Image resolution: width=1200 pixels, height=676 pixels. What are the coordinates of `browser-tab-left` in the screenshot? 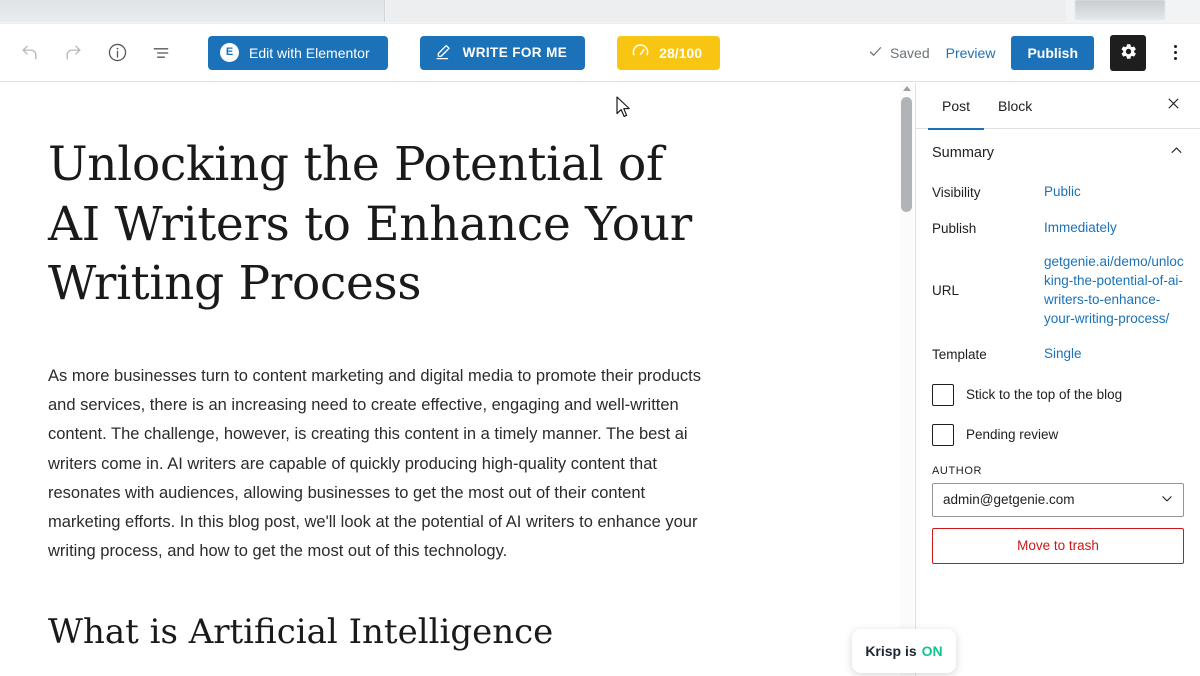 It's located at (192, 11).